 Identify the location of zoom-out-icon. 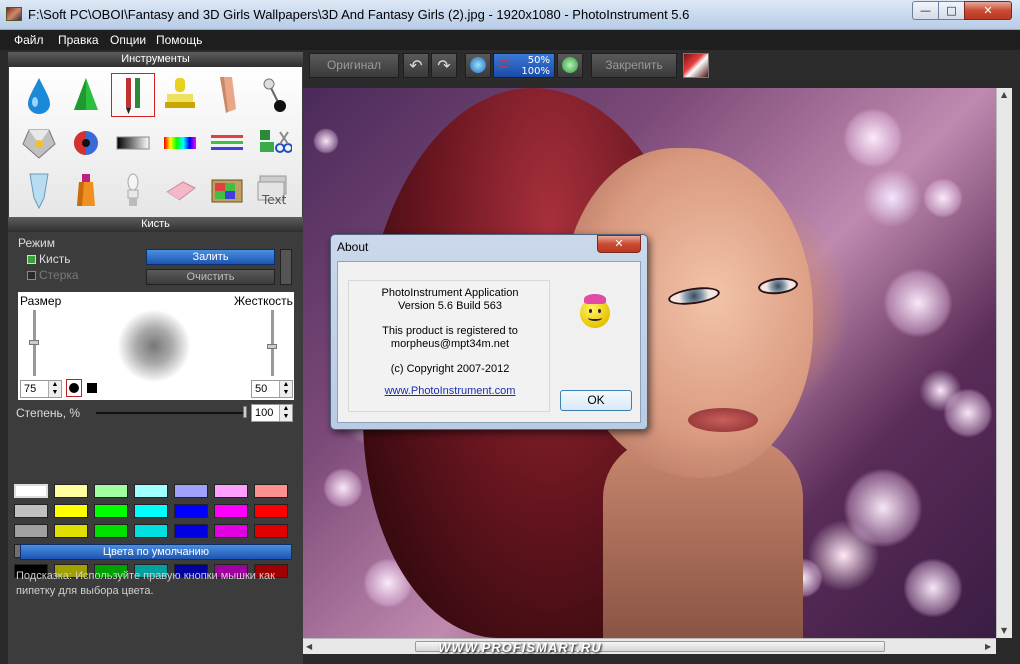
(570, 65).